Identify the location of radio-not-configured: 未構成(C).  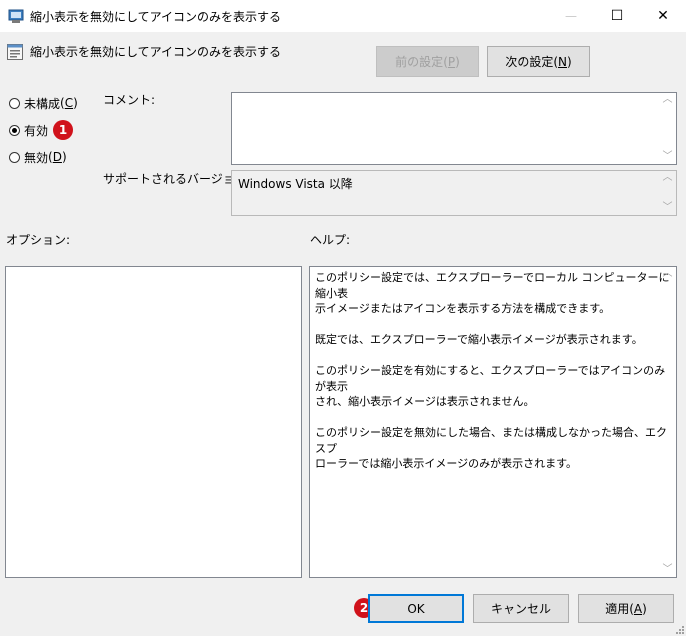
(43, 103).